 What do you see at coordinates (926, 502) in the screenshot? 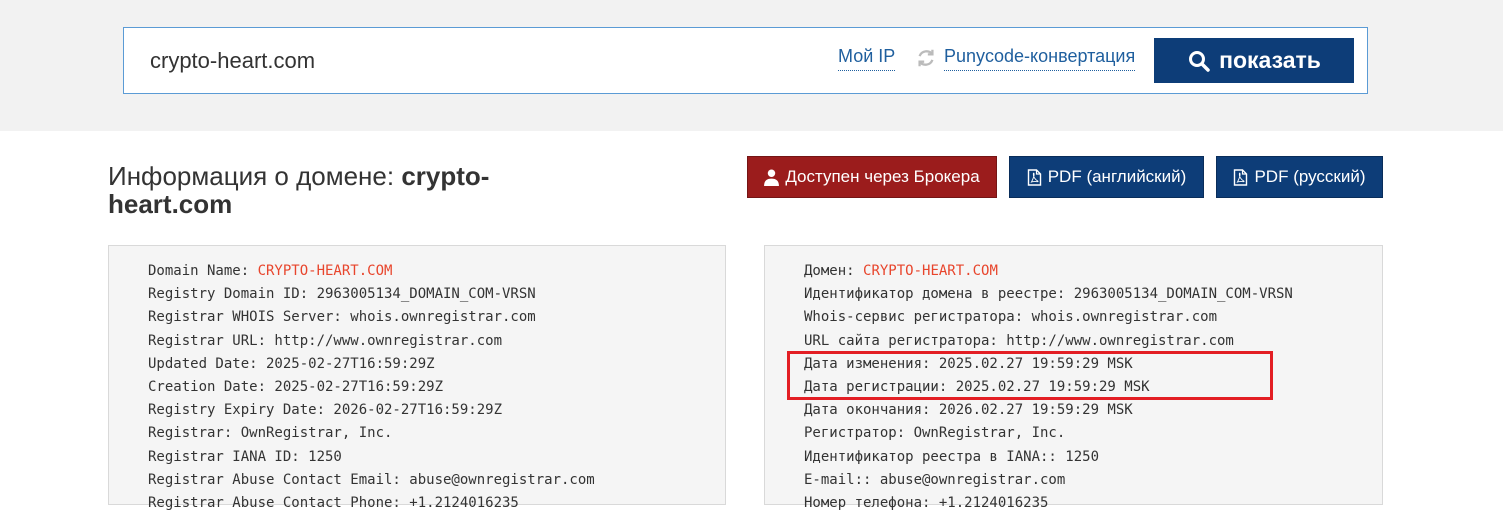
I see `whois-row: Номер телефона: +1.2124016235` at bounding box center [926, 502].